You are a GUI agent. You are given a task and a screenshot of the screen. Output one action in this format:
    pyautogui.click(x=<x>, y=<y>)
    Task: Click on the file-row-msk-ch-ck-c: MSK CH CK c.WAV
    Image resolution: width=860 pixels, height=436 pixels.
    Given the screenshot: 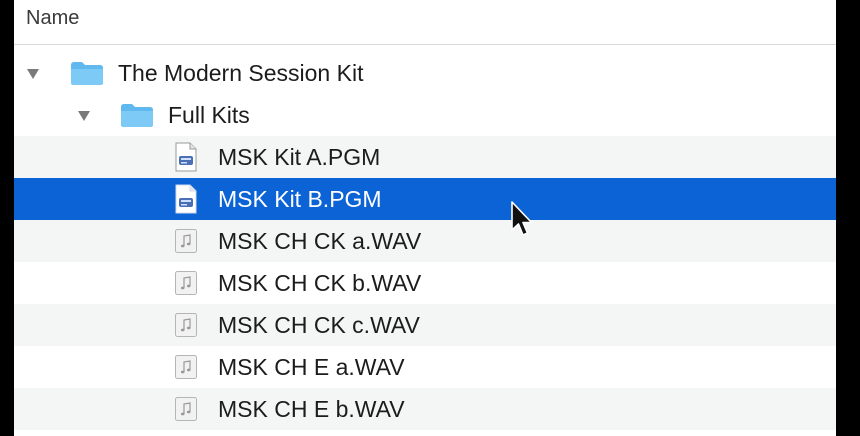 What is the action you would take?
    pyautogui.click(x=425, y=325)
    